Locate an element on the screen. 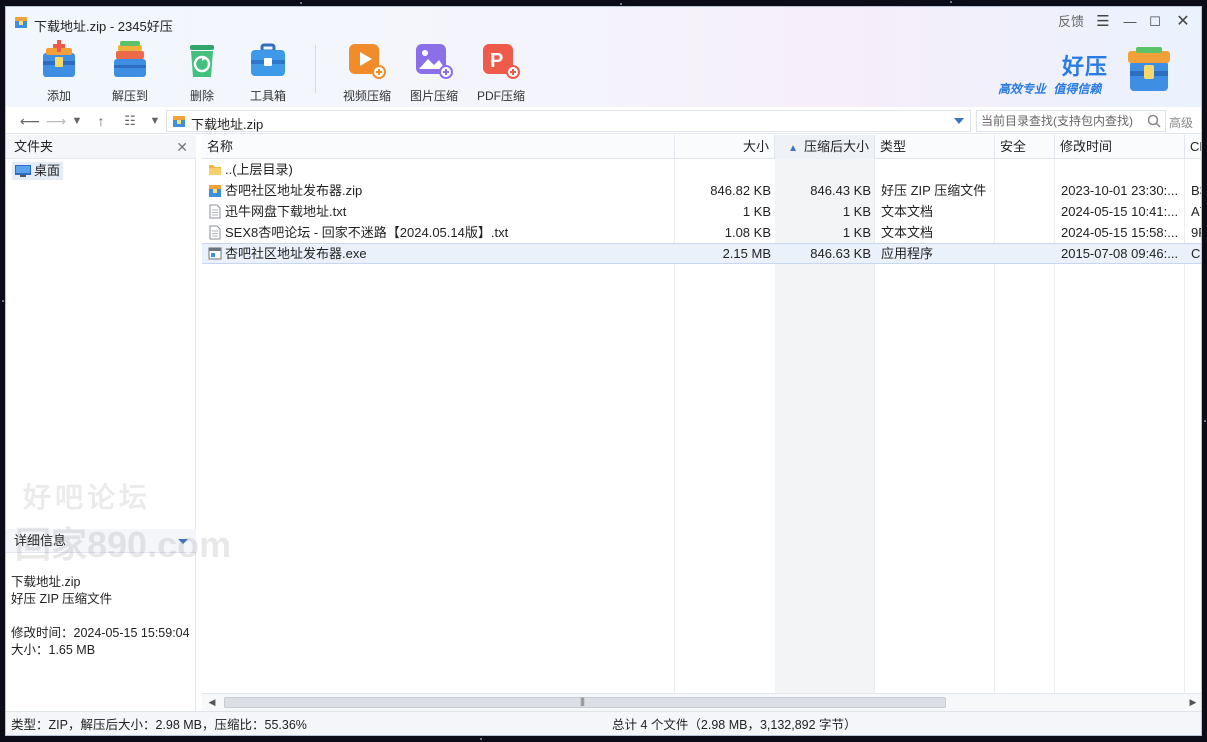 The width and height of the screenshot is (1207, 742). delete-button: 删除 is located at coordinates (202, 71).